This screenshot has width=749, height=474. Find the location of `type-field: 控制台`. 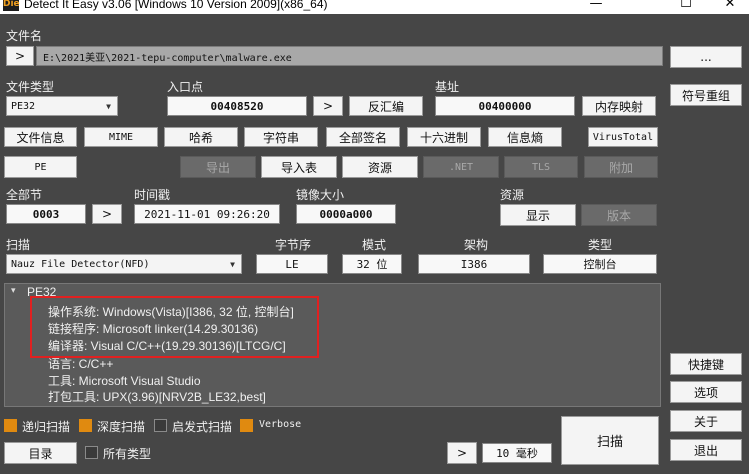

type-field: 控制台 is located at coordinates (600, 264).